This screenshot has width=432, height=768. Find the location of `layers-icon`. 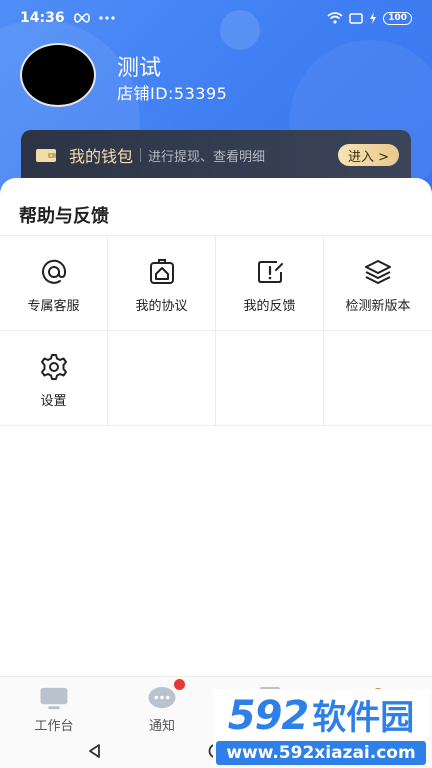

layers-icon is located at coordinates (378, 272).